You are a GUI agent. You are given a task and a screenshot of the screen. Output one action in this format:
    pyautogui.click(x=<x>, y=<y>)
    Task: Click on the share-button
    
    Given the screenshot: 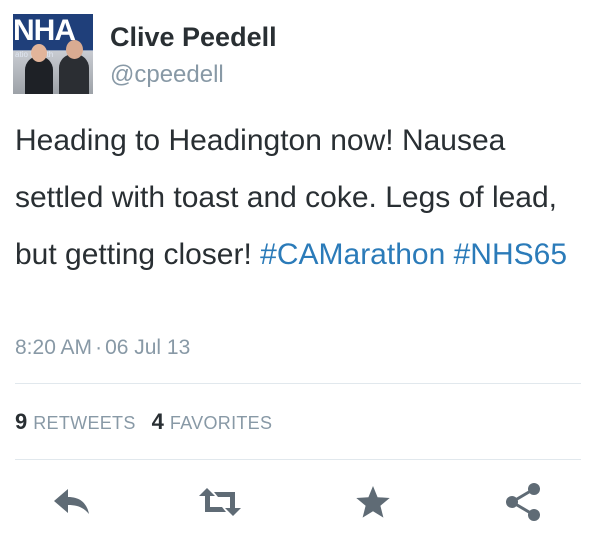 What is the action you would take?
    pyautogui.click(x=523, y=502)
    